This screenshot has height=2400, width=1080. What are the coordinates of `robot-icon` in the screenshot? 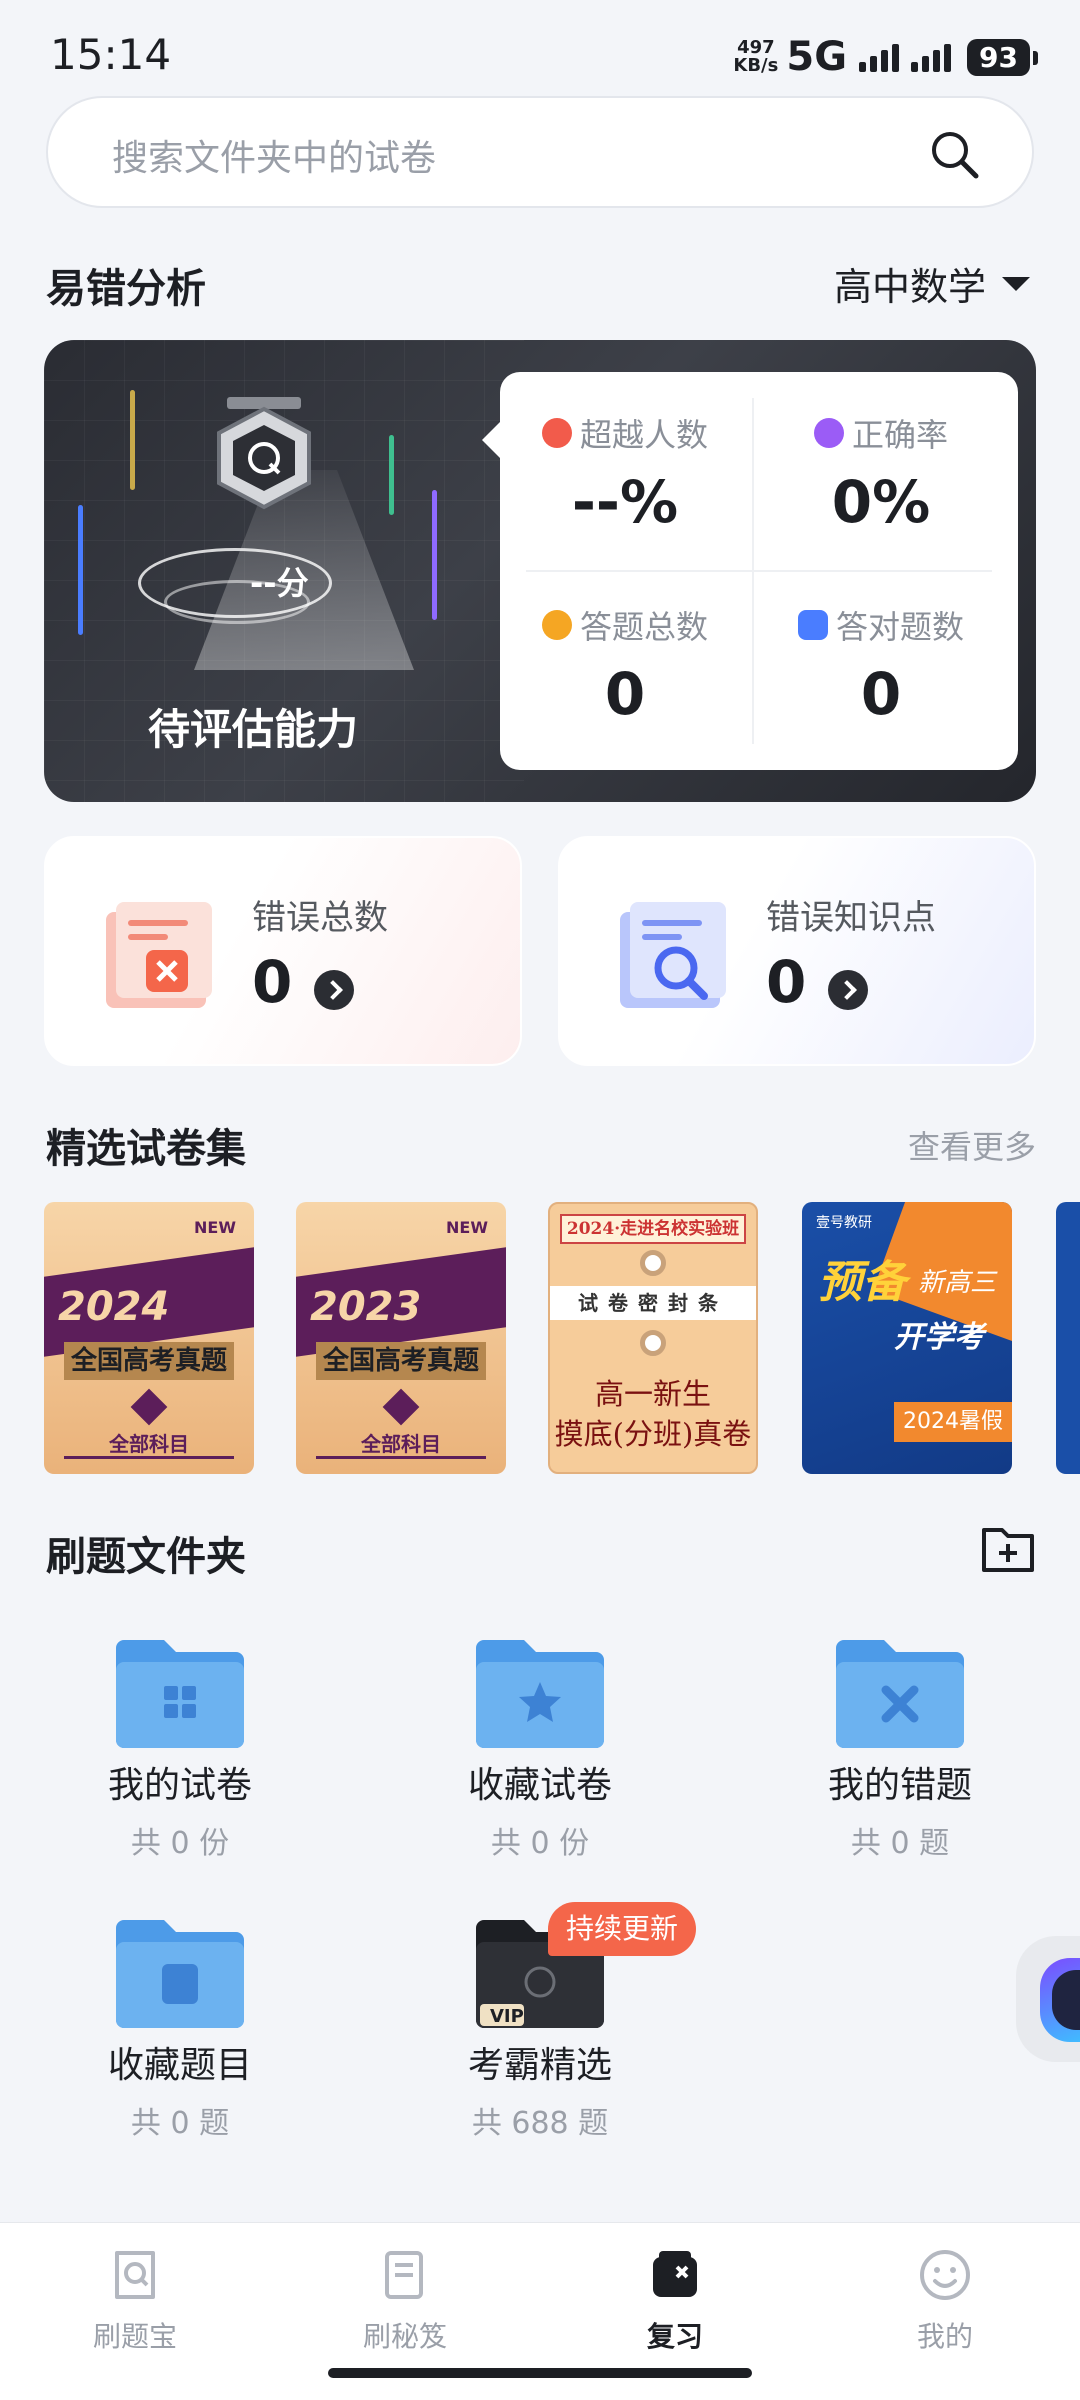 It's located at (1060, 2000).